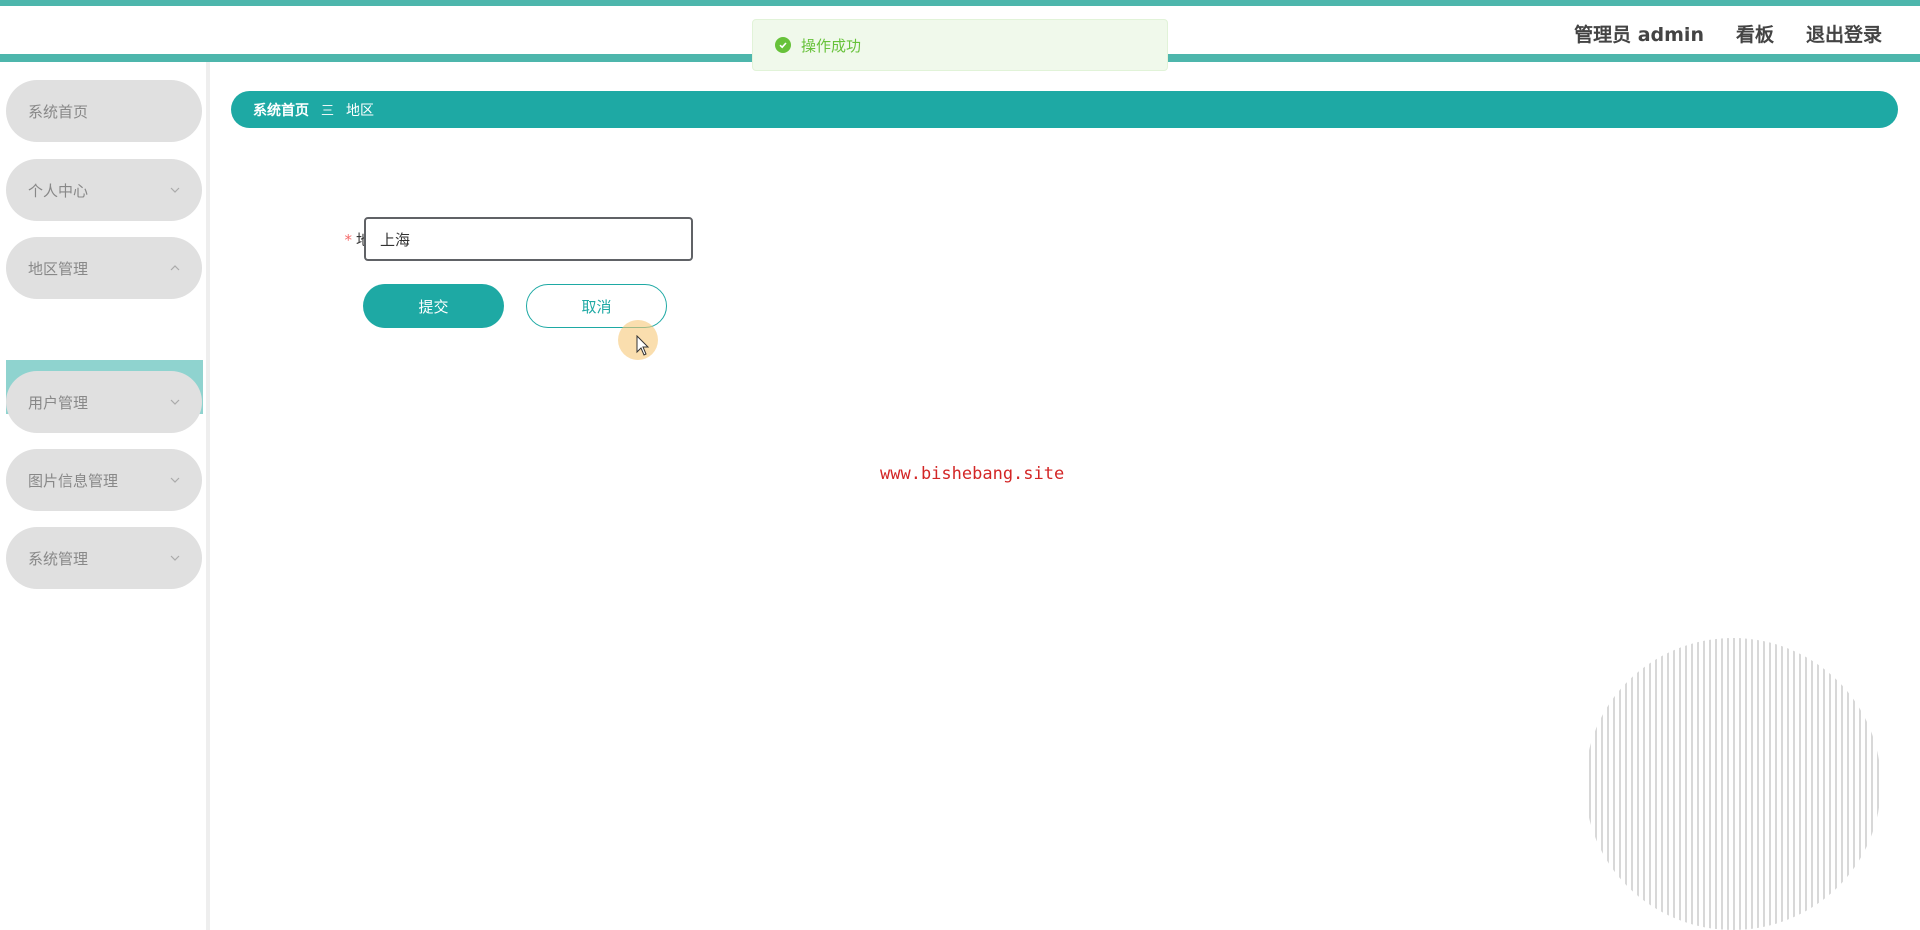 The height and width of the screenshot is (930, 1920). Describe the element at coordinates (58, 402) in the screenshot. I see `sidebar-item-label: 用户管理` at that location.